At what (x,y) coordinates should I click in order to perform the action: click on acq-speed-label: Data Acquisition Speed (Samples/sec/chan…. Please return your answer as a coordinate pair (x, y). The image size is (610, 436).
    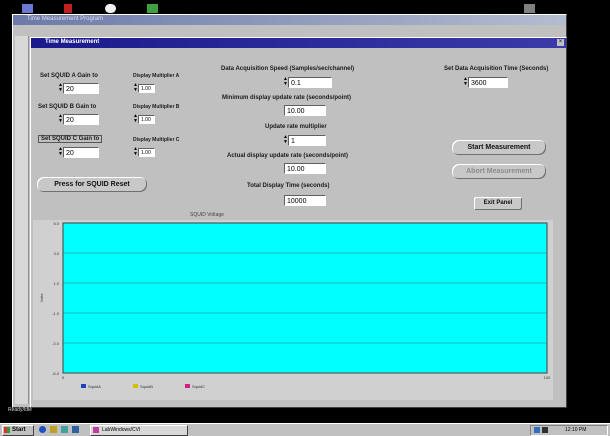
    Looking at the image, I should click on (288, 69).